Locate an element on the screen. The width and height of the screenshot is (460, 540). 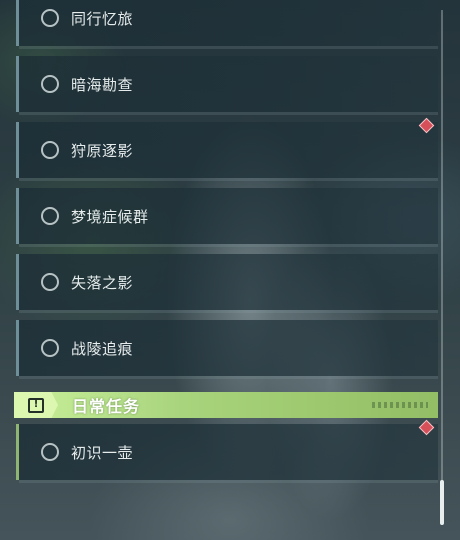
scrollbar-track is located at coordinates (442, 267).